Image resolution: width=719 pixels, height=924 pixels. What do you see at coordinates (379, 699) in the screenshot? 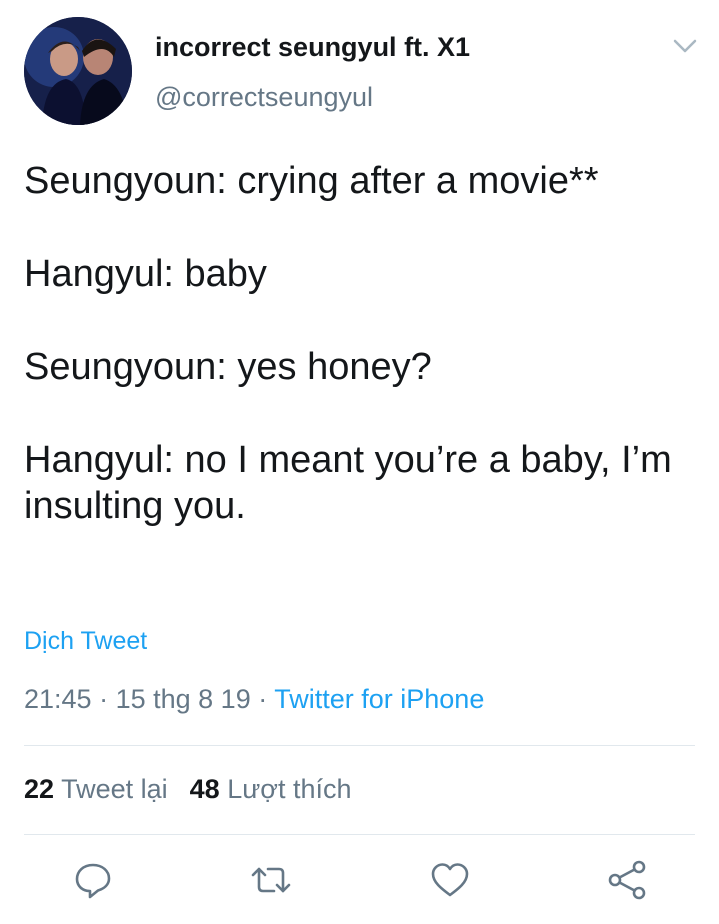
I see `tweet-source-link: Twitter for iPhone` at bounding box center [379, 699].